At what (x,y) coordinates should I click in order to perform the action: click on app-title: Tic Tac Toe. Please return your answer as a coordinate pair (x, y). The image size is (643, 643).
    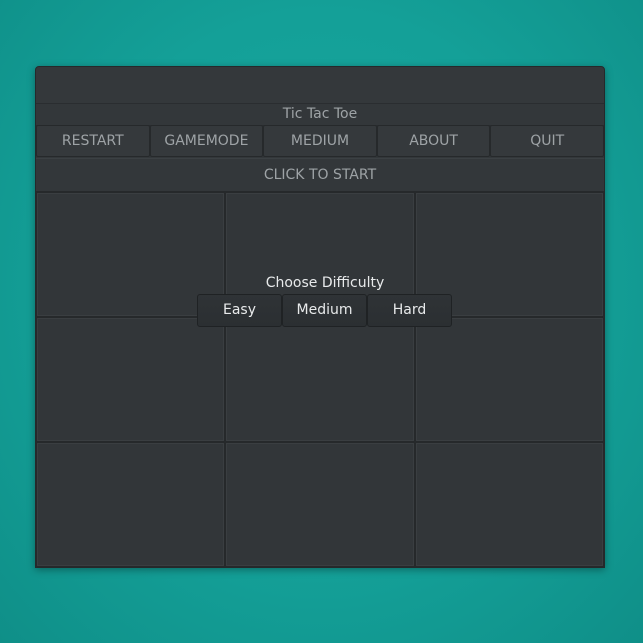
    Looking at the image, I should click on (320, 114).